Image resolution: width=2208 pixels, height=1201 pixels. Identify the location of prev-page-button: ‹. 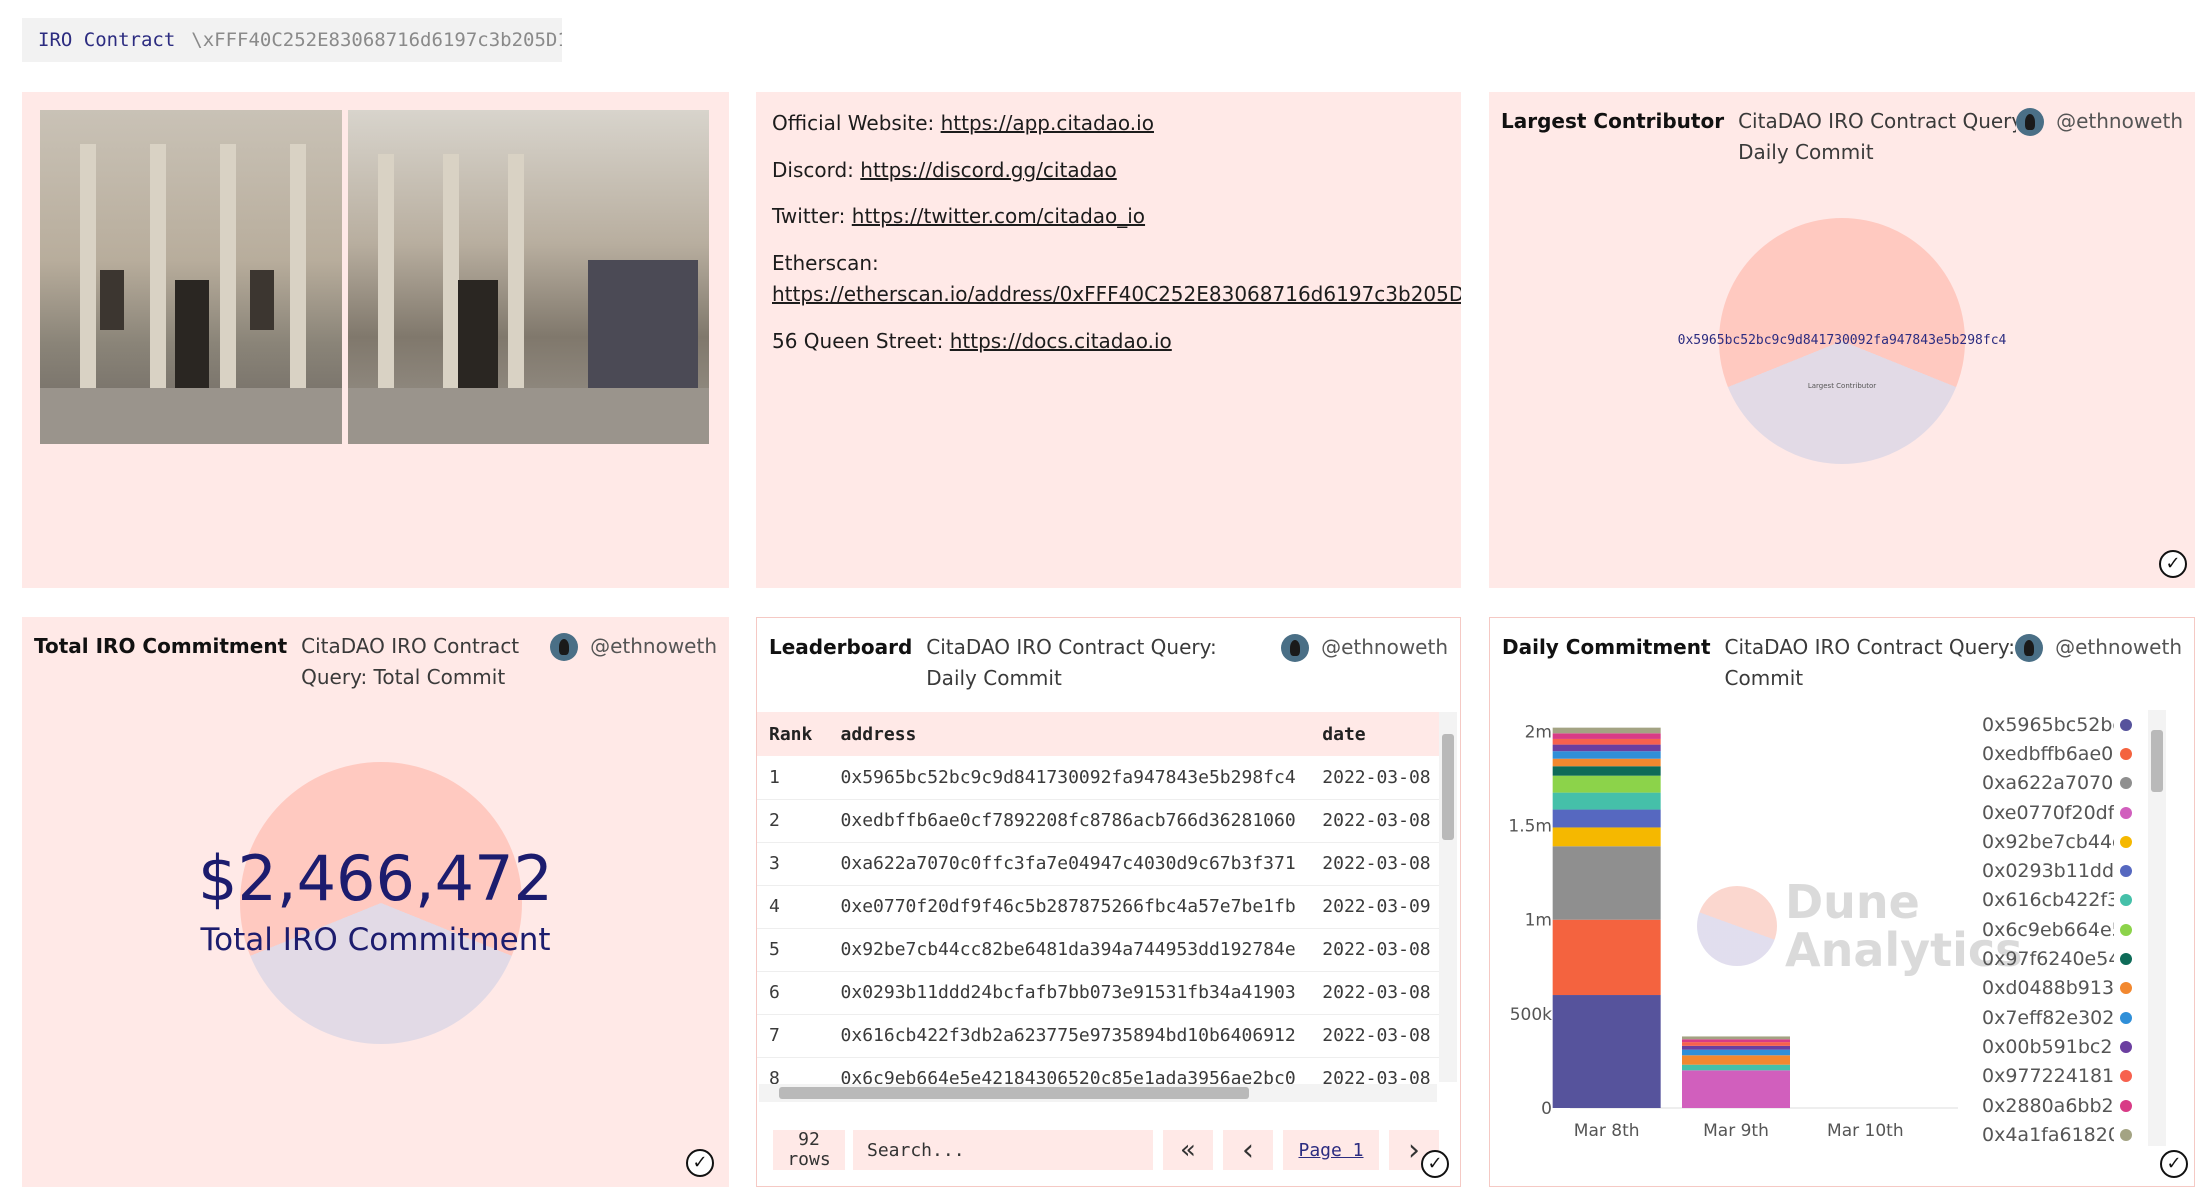
(1248, 1150).